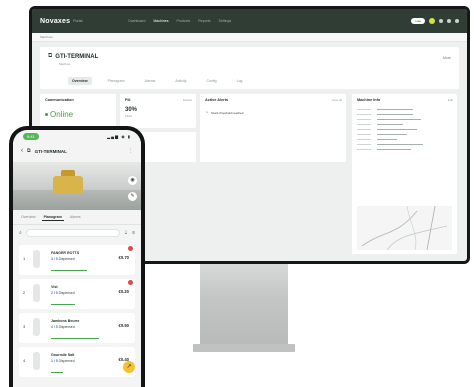  Describe the element at coordinates (132, 196) in the screenshot. I see `edit-icon: ✎` at that location.